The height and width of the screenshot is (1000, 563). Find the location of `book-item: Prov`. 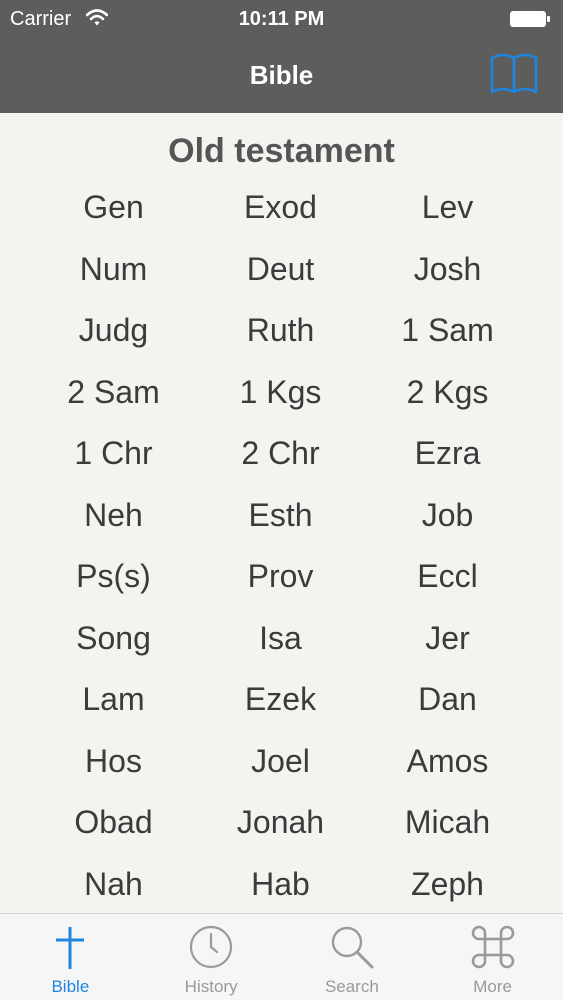

book-item: Prov is located at coordinates (280, 585).